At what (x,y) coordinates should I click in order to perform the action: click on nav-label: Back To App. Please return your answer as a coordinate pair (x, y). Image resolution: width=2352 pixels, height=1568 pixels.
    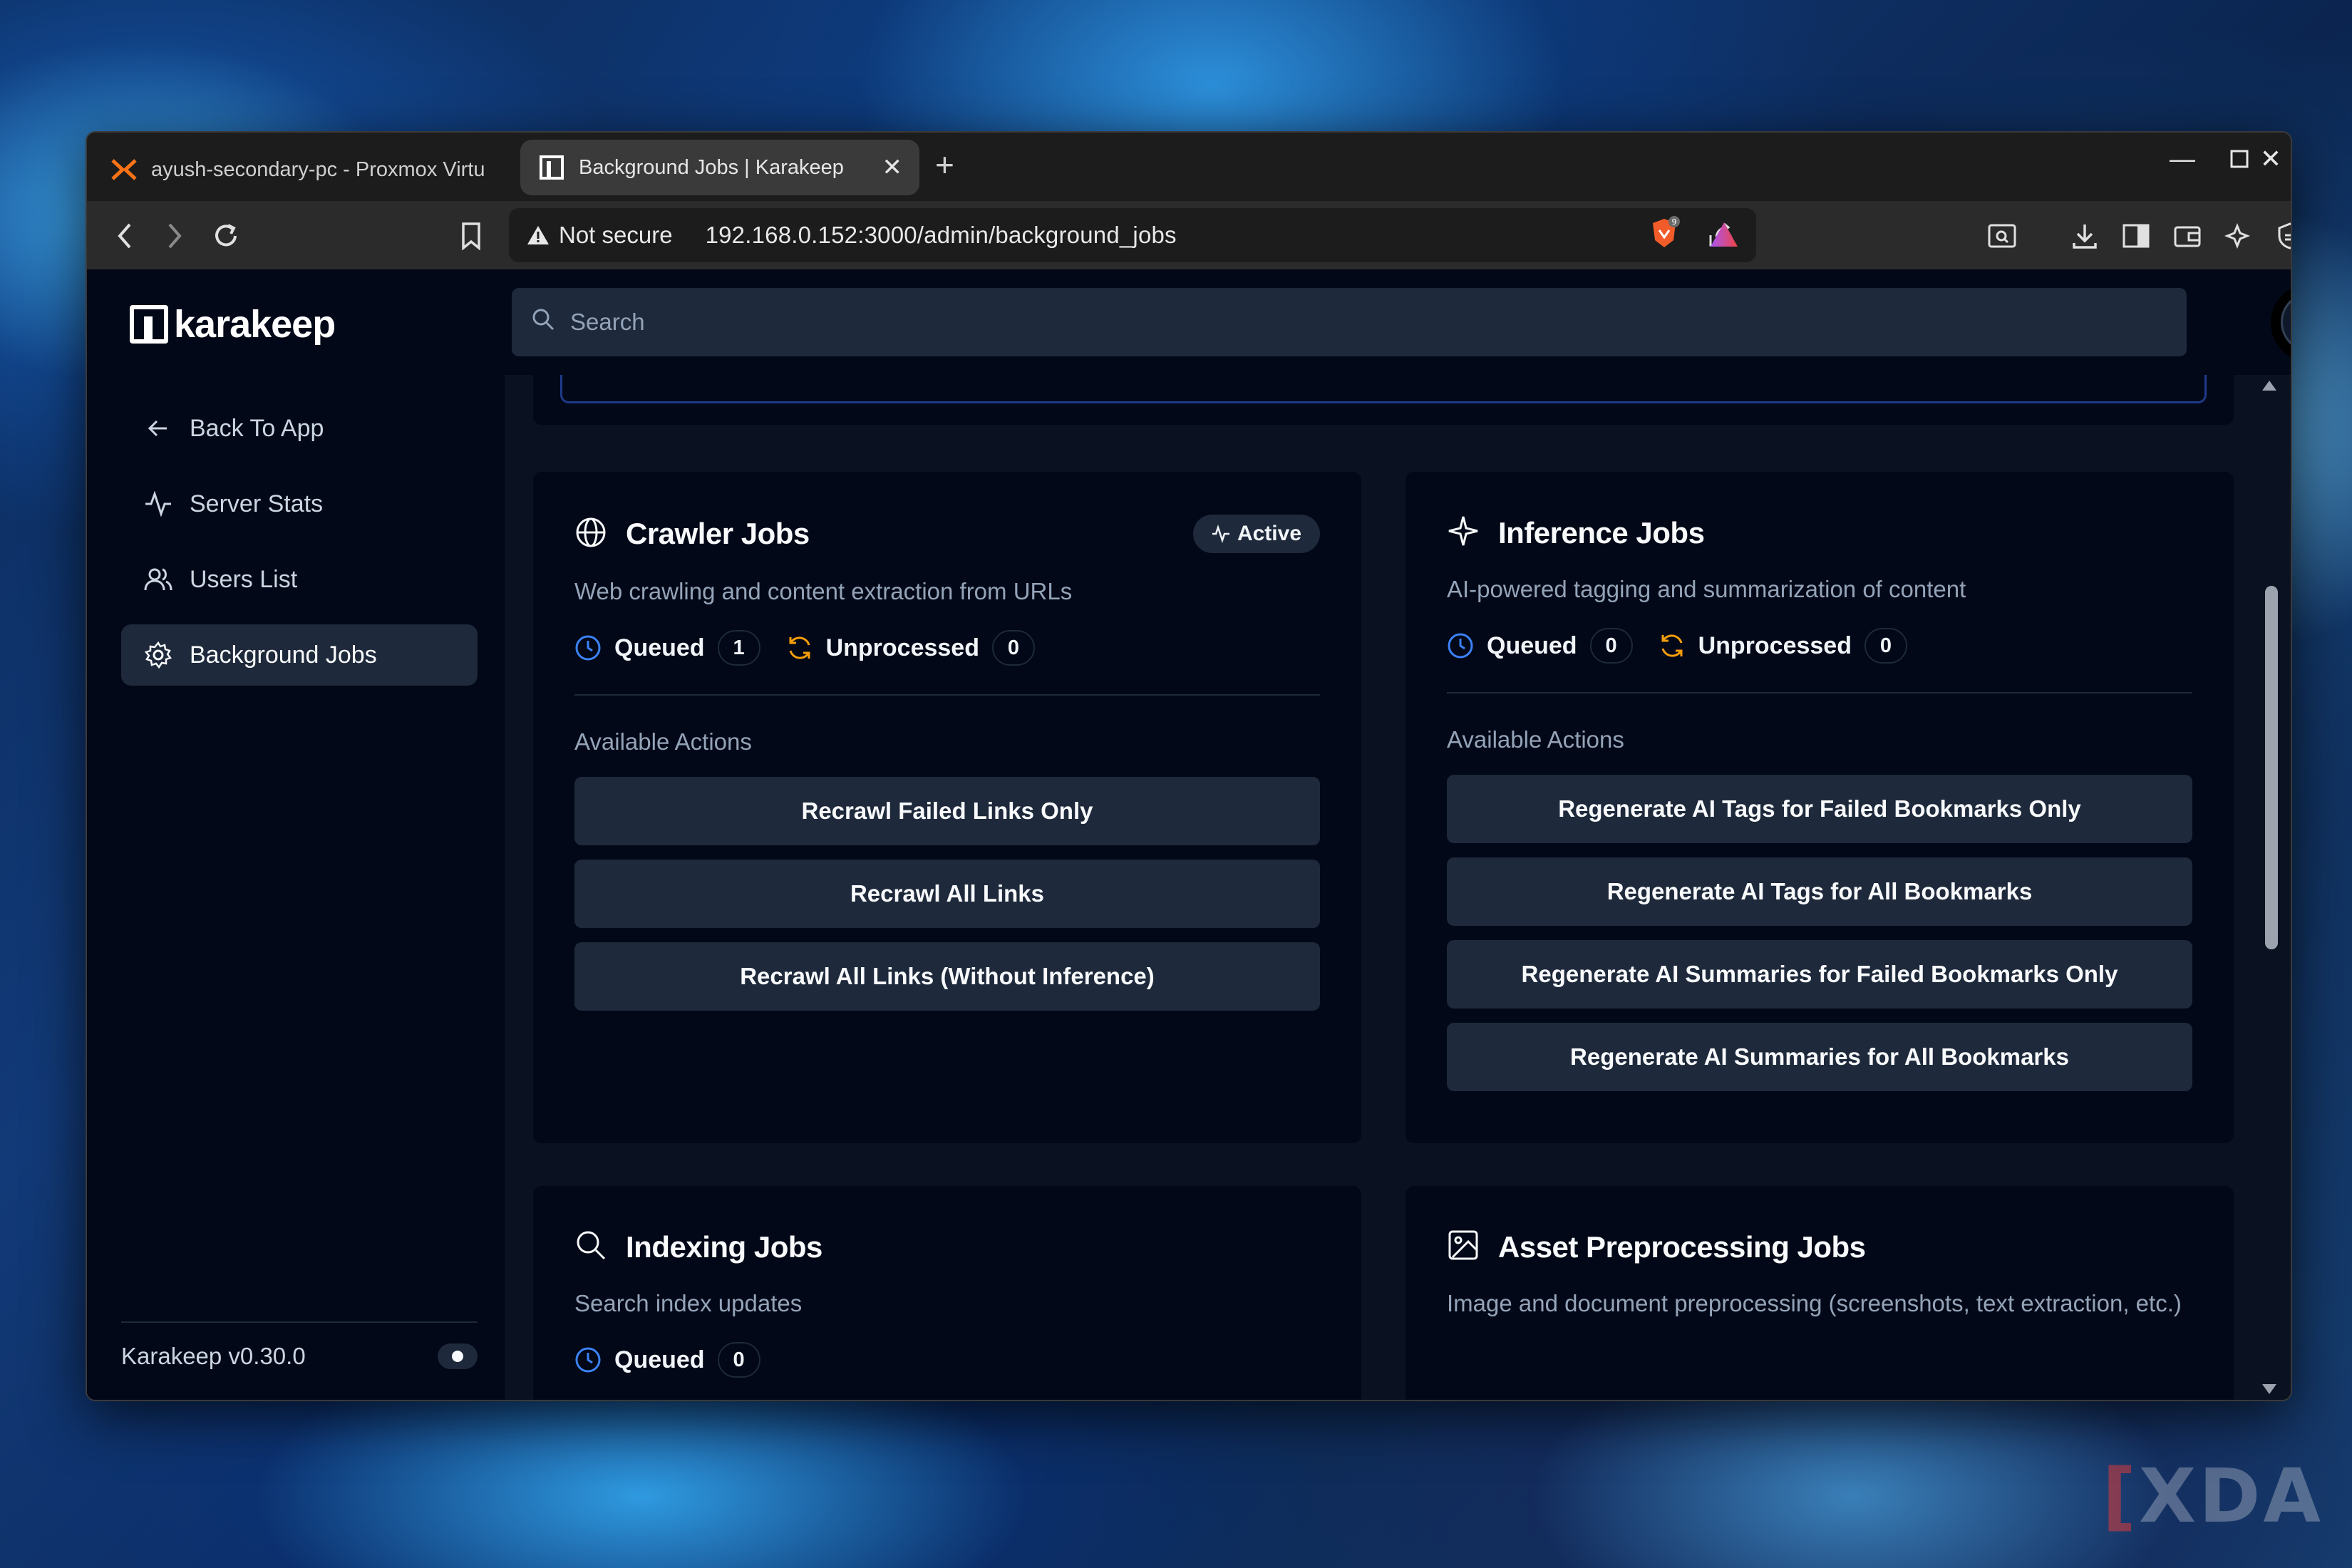
    Looking at the image, I should click on (257, 428).